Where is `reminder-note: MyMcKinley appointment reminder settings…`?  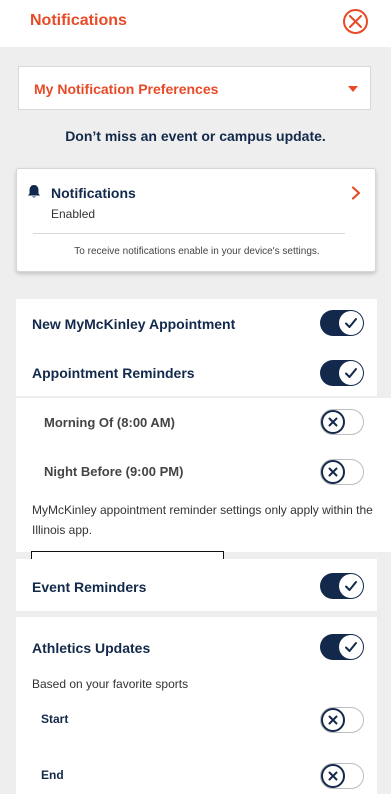 reminder-note: MyMcKinley appointment reminder settings… is located at coordinates (202, 520).